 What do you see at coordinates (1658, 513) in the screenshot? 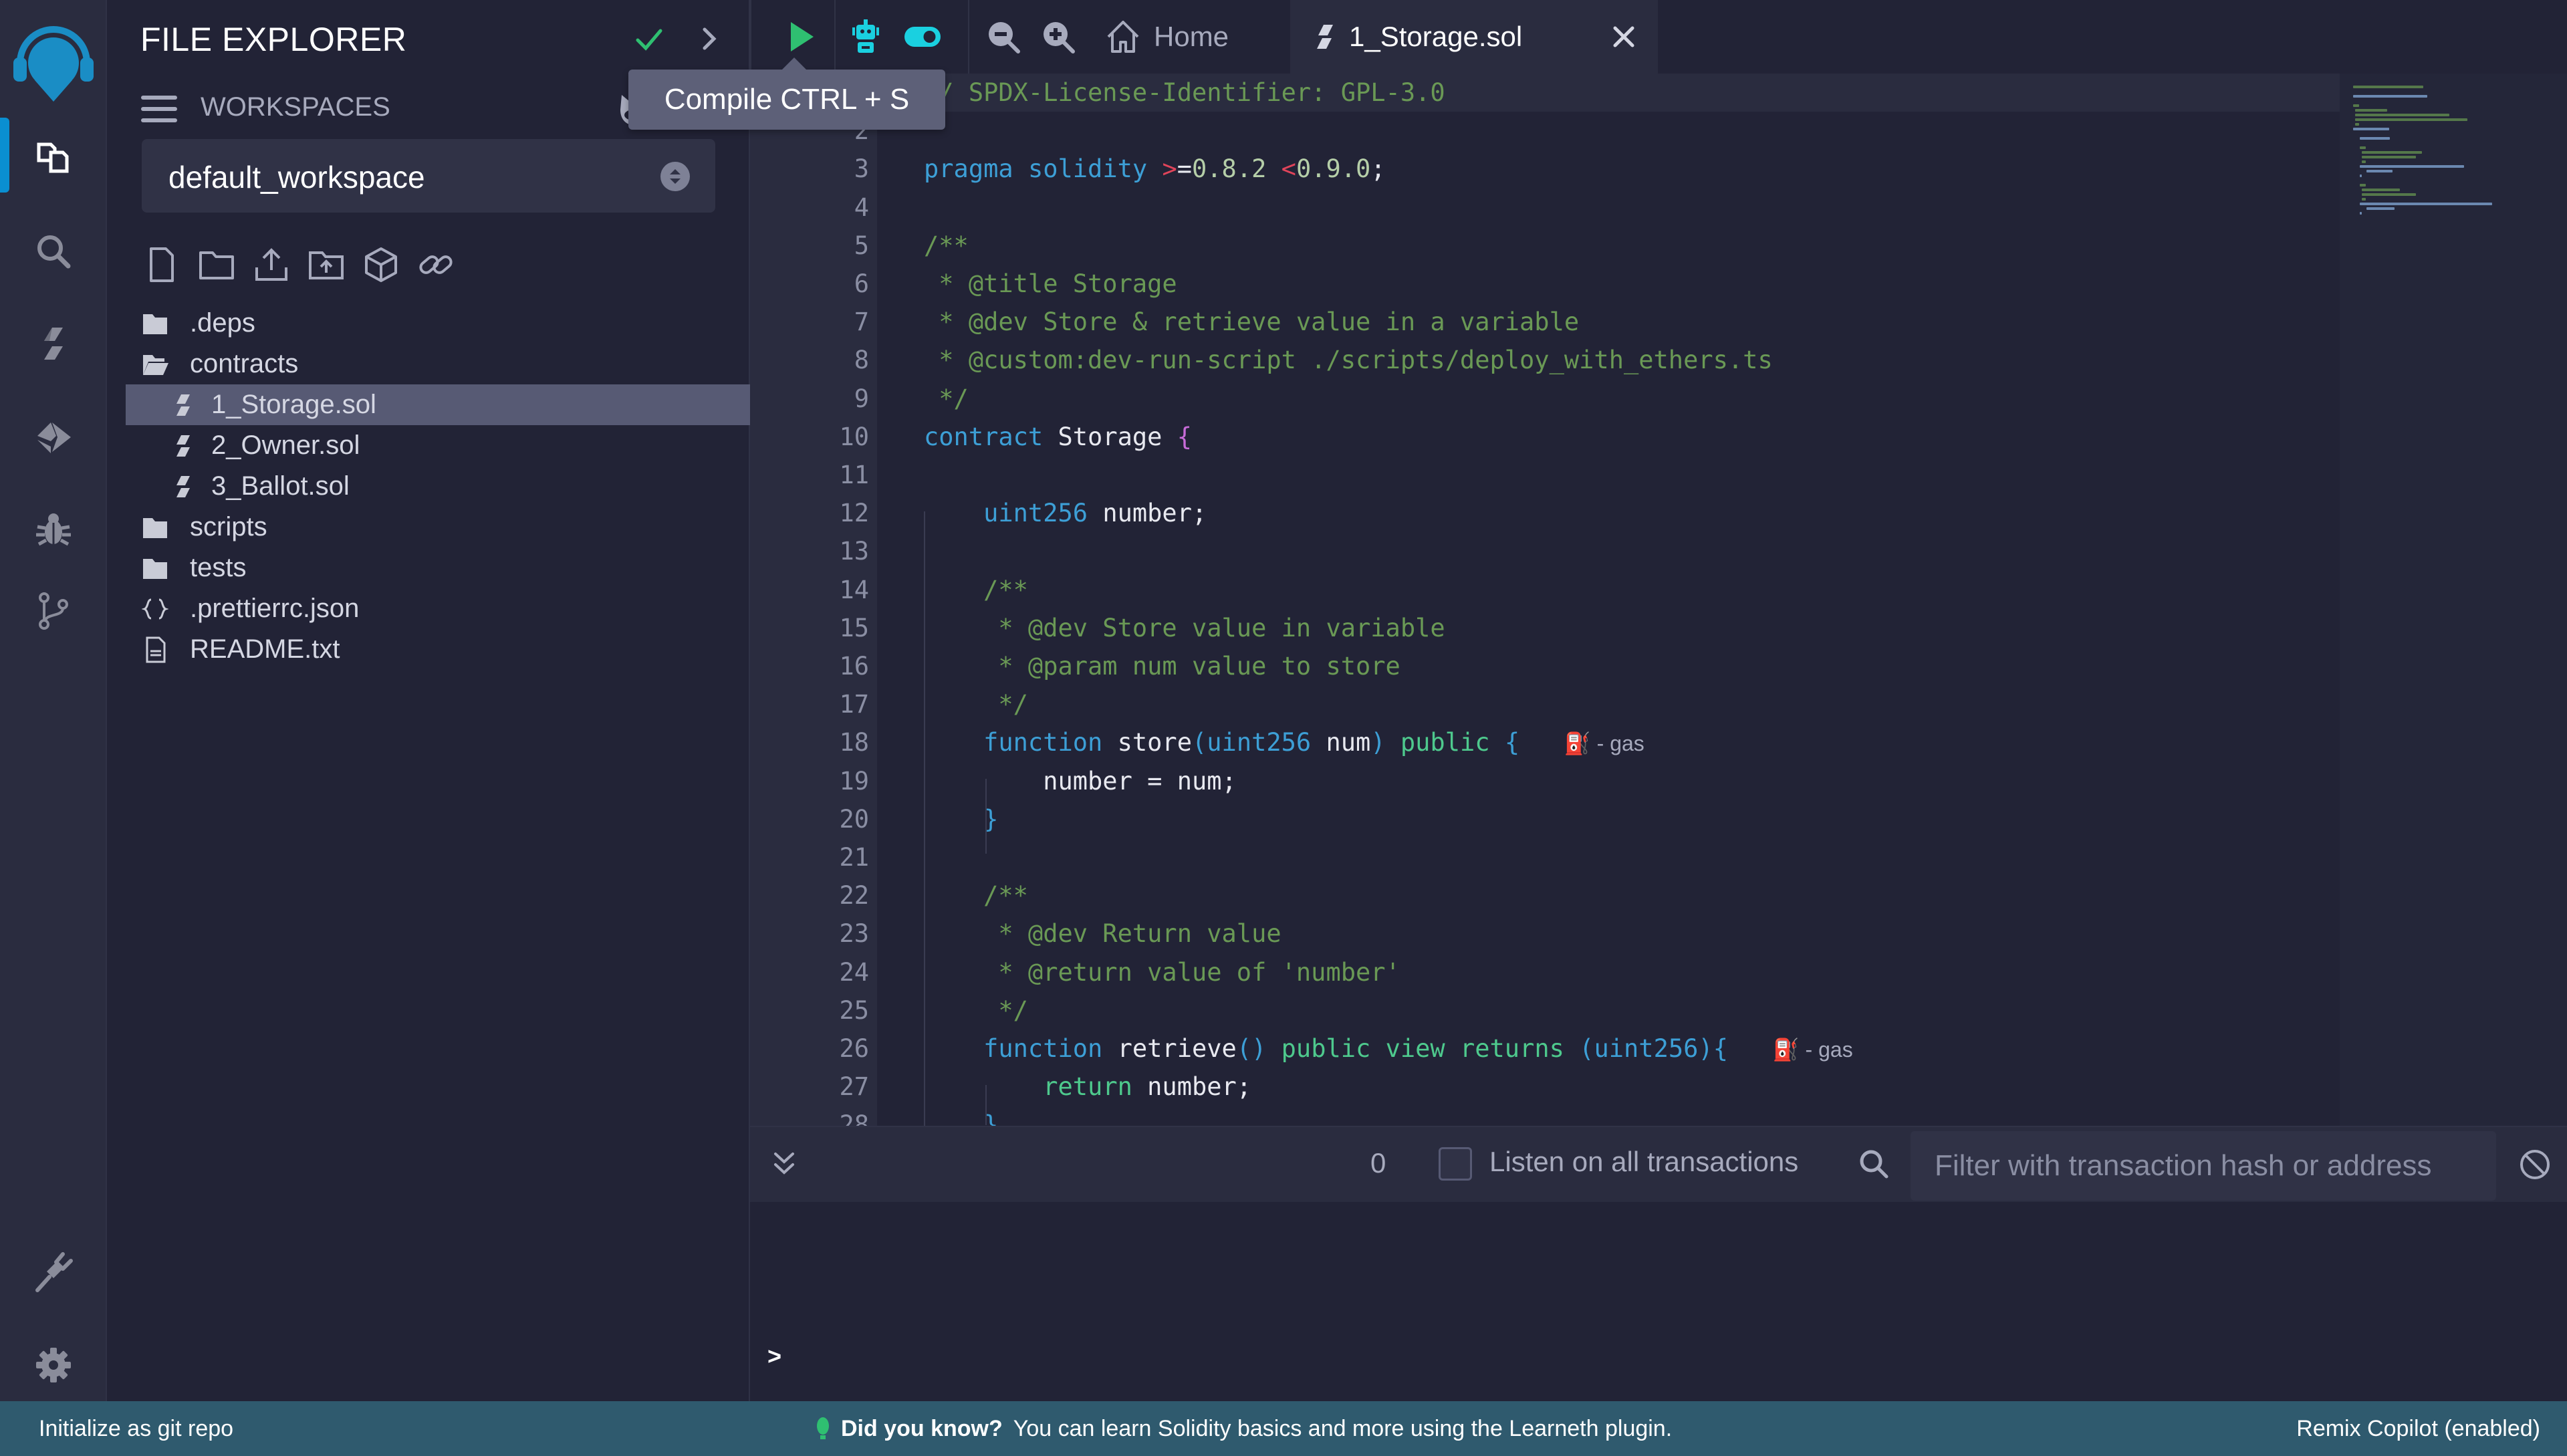
I see `code-line: 12 uint256 number;` at bounding box center [1658, 513].